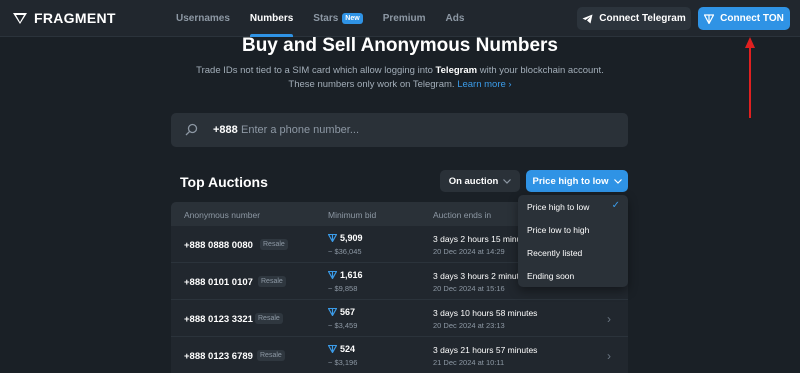  What do you see at coordinates (371, 84) in the screenshot?
I see `subtitle-text: These numbers only work on Telegram.` at bounding box center [371, 84].